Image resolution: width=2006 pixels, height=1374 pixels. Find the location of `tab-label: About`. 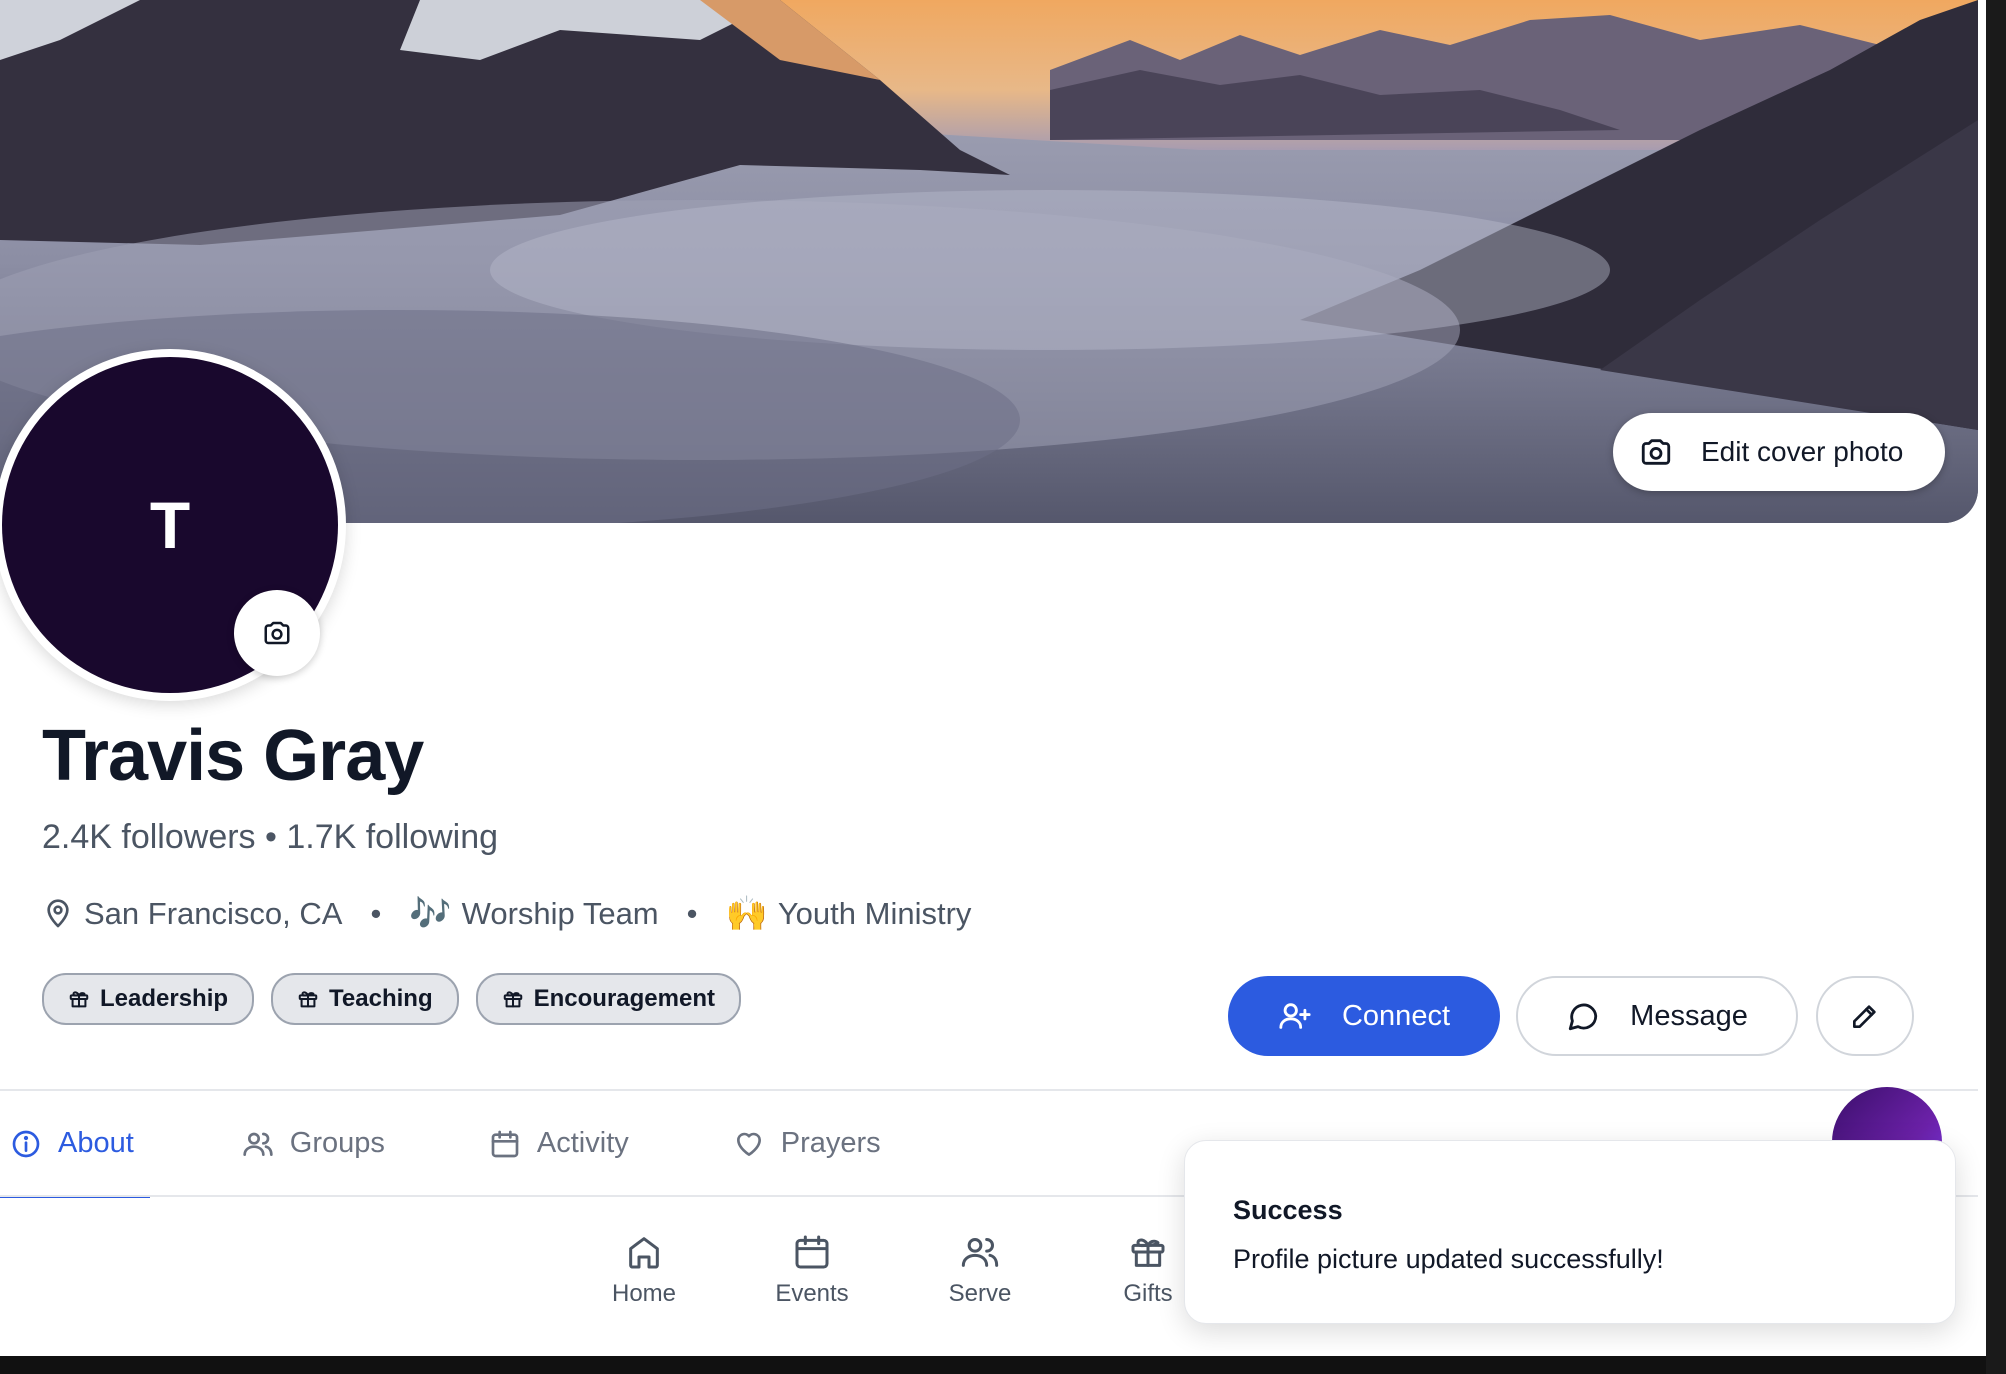

tab-label: About is located at coordinates (96, 1143).